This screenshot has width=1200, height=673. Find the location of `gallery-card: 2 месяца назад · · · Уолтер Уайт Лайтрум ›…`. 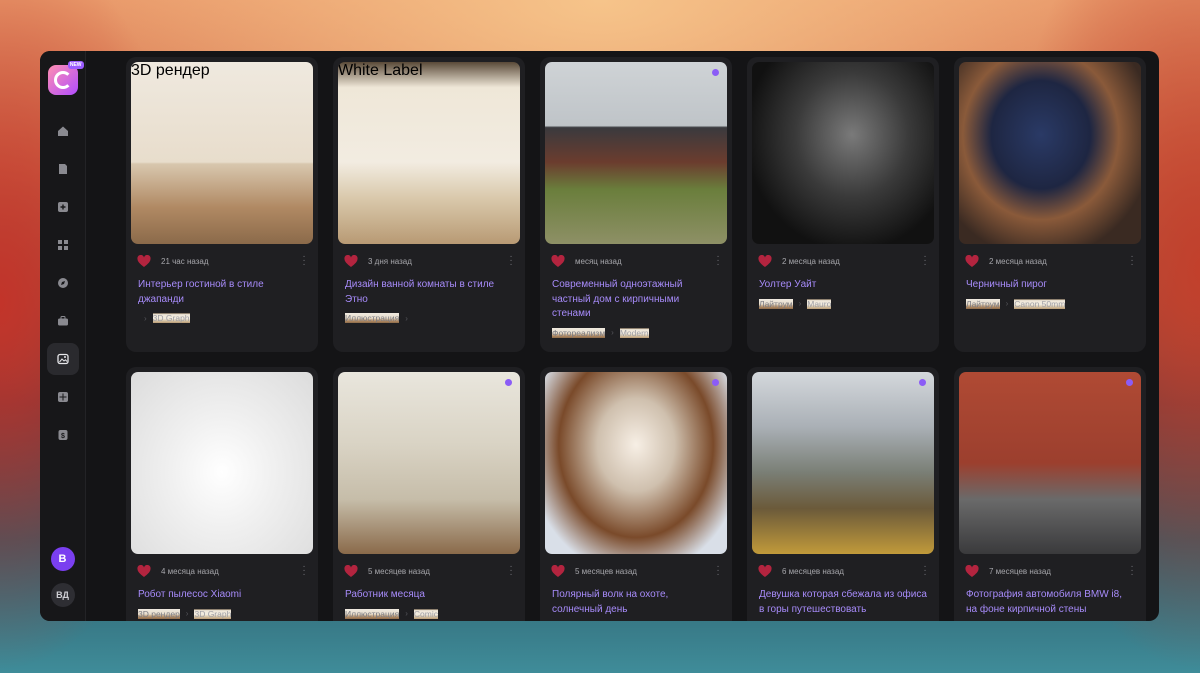

gallery-card: 2 месяца назад · · · Уолтер Уайт Лайтрум ›… is located at coordinates (843, 204).